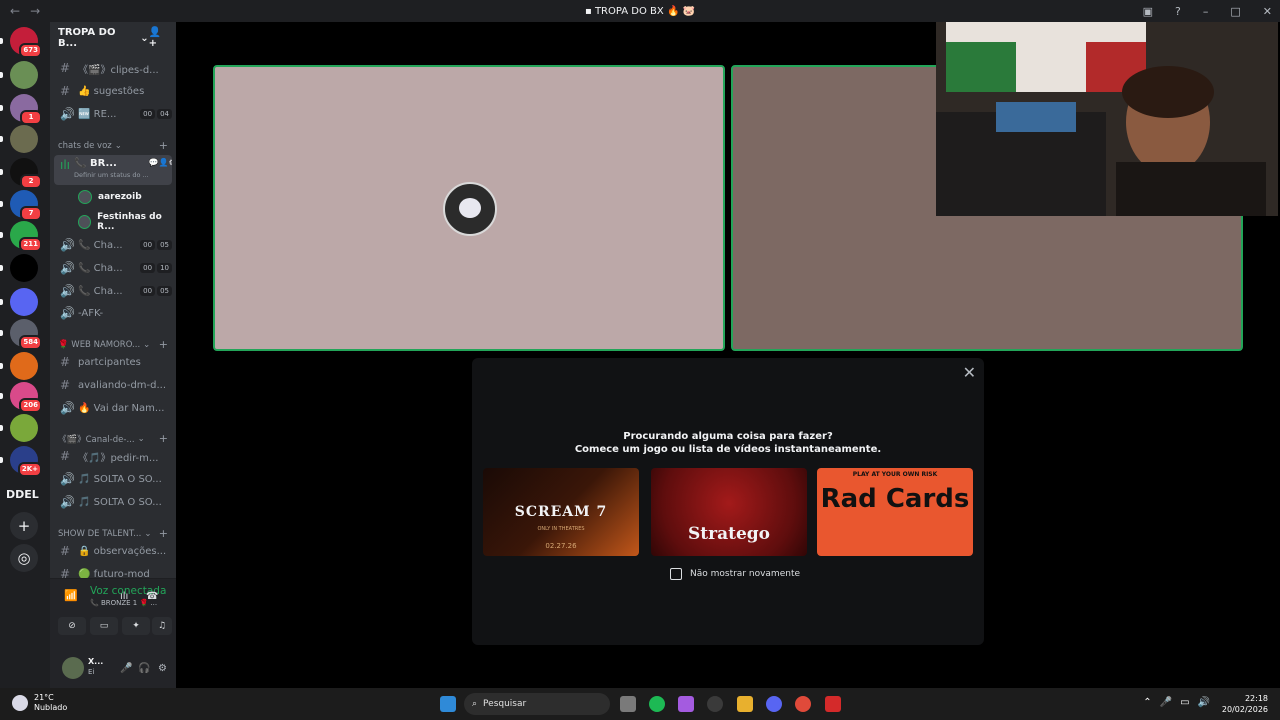  I want to click on category-voice: chats de voz ⌄ +, so click(113, 145).